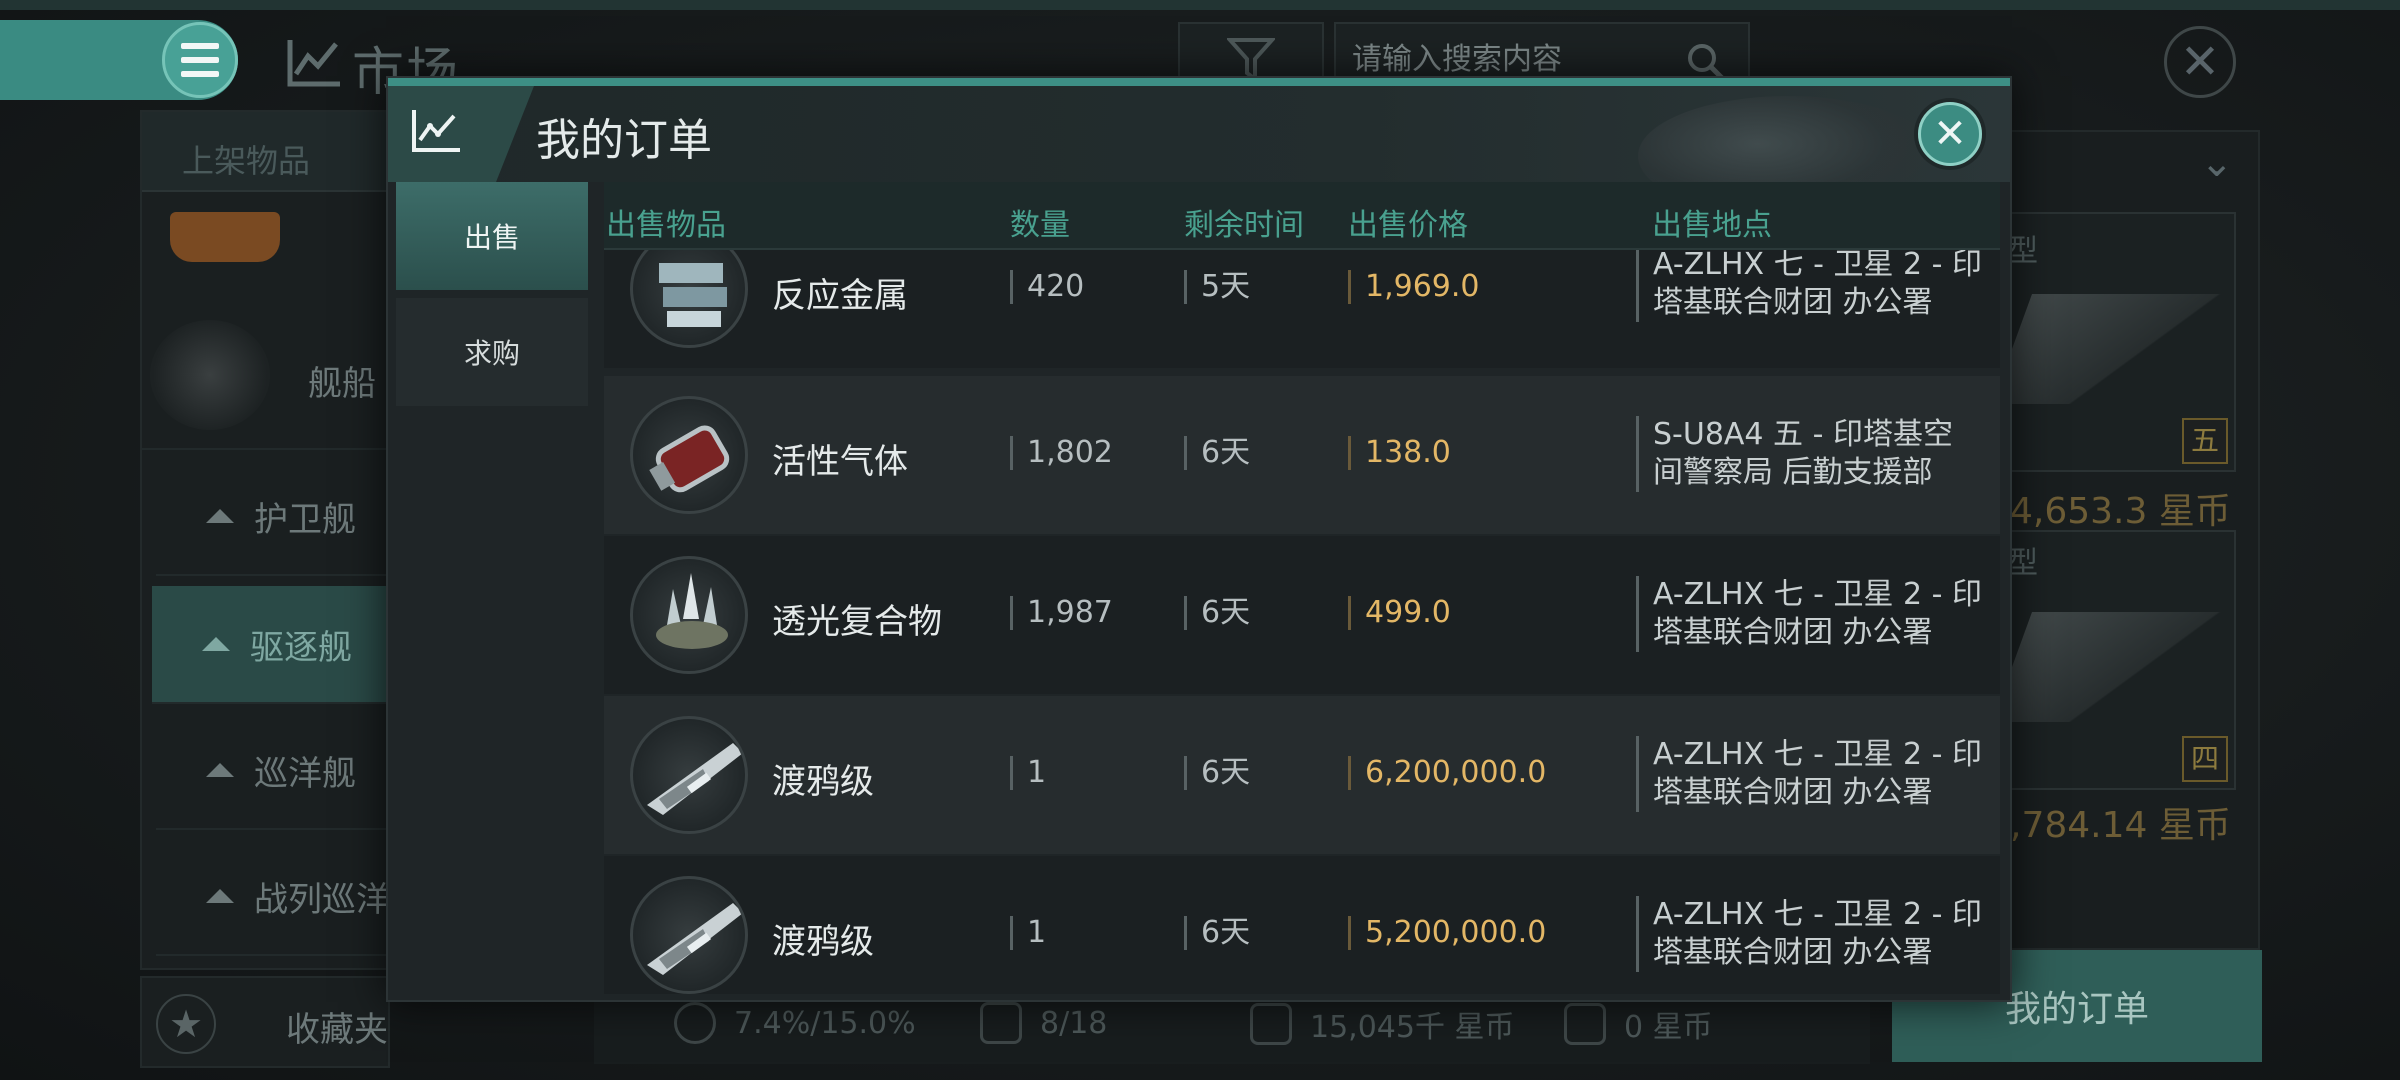  Describe the element at coordinates (301, 647) in the screenshot. I see `category-label: 驱逐舰` at that location.